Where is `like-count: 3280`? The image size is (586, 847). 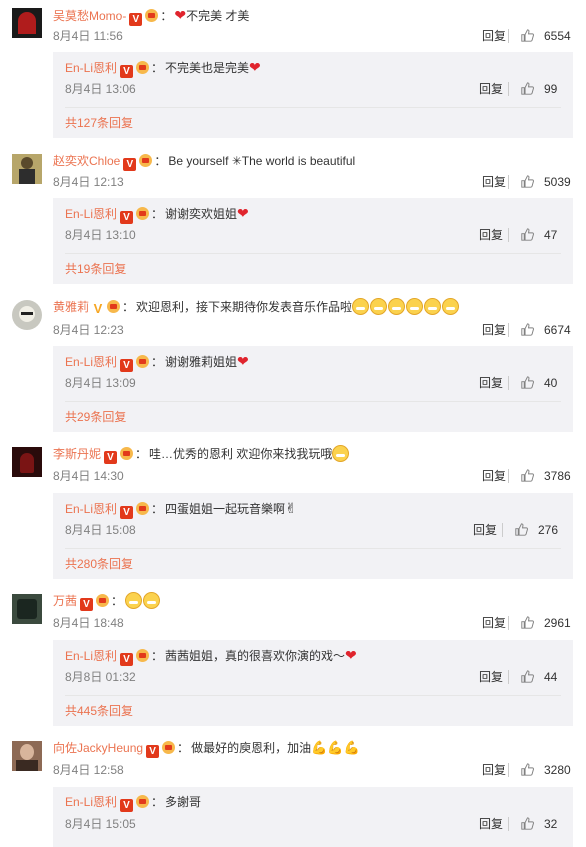 like-count: 3280 is located at coordinates (557, 770).